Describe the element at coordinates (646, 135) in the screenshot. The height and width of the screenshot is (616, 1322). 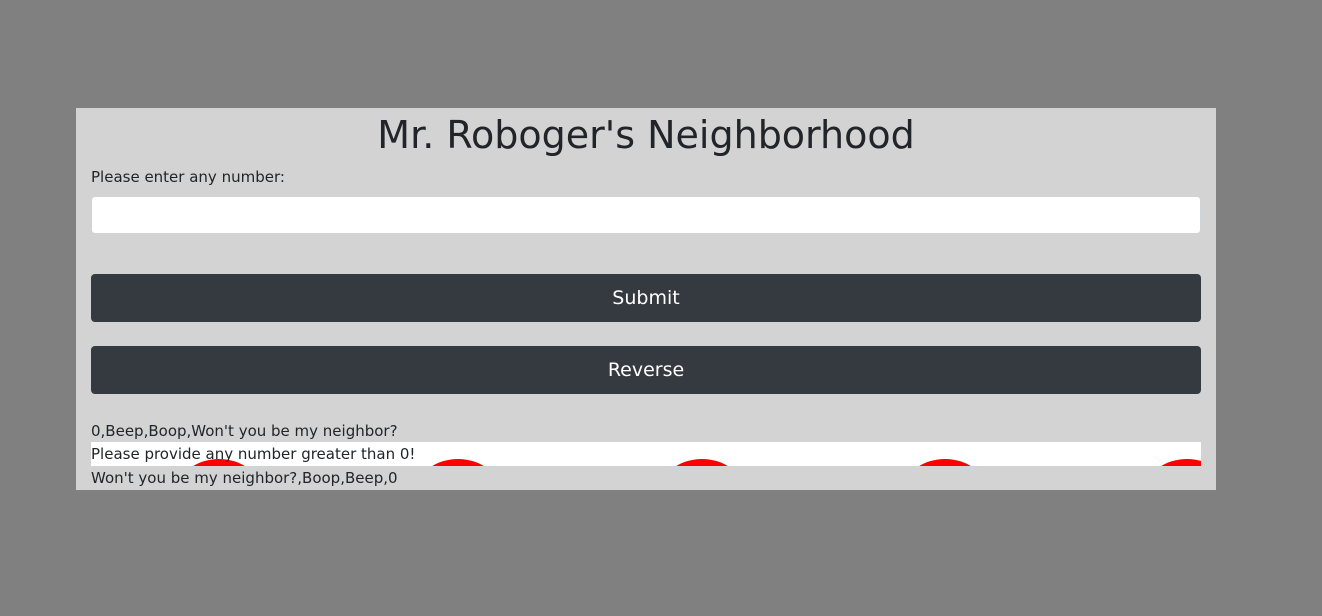
I see `page-title: Mr. Roboger's Neighborhood` at that location.